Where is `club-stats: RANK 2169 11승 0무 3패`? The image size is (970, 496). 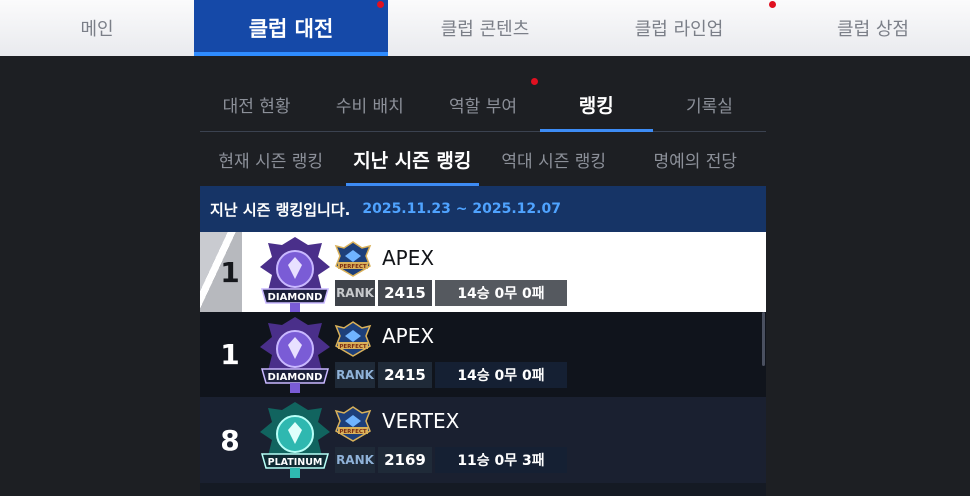 club-stats: RANK 2169 11승 0무 3패 is located at coordinates (451, 460).